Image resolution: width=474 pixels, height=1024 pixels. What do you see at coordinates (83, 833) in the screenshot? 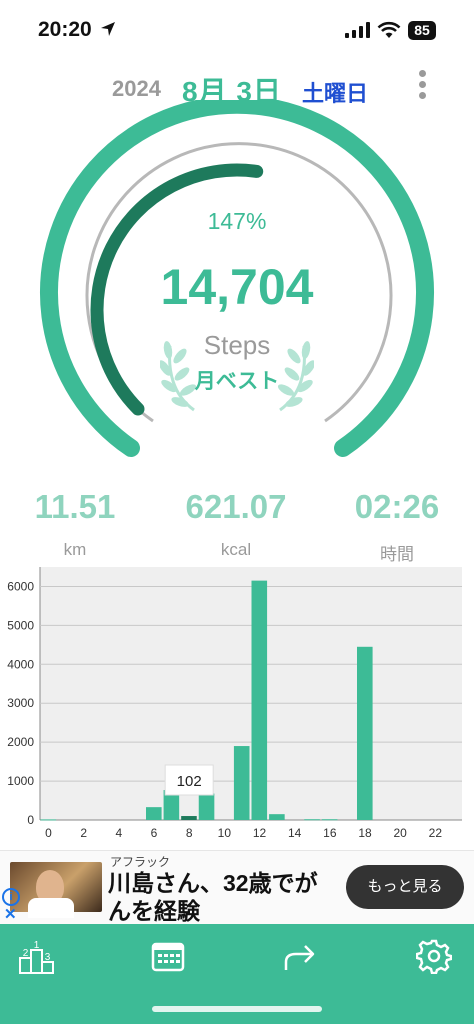
I see `chart-x-tick-label: 2` at bounding box center [83, 833].